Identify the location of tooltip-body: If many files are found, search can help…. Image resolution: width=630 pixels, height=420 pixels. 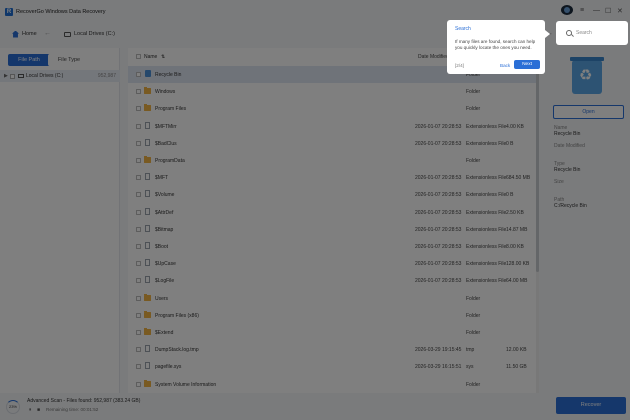
(495, 44).